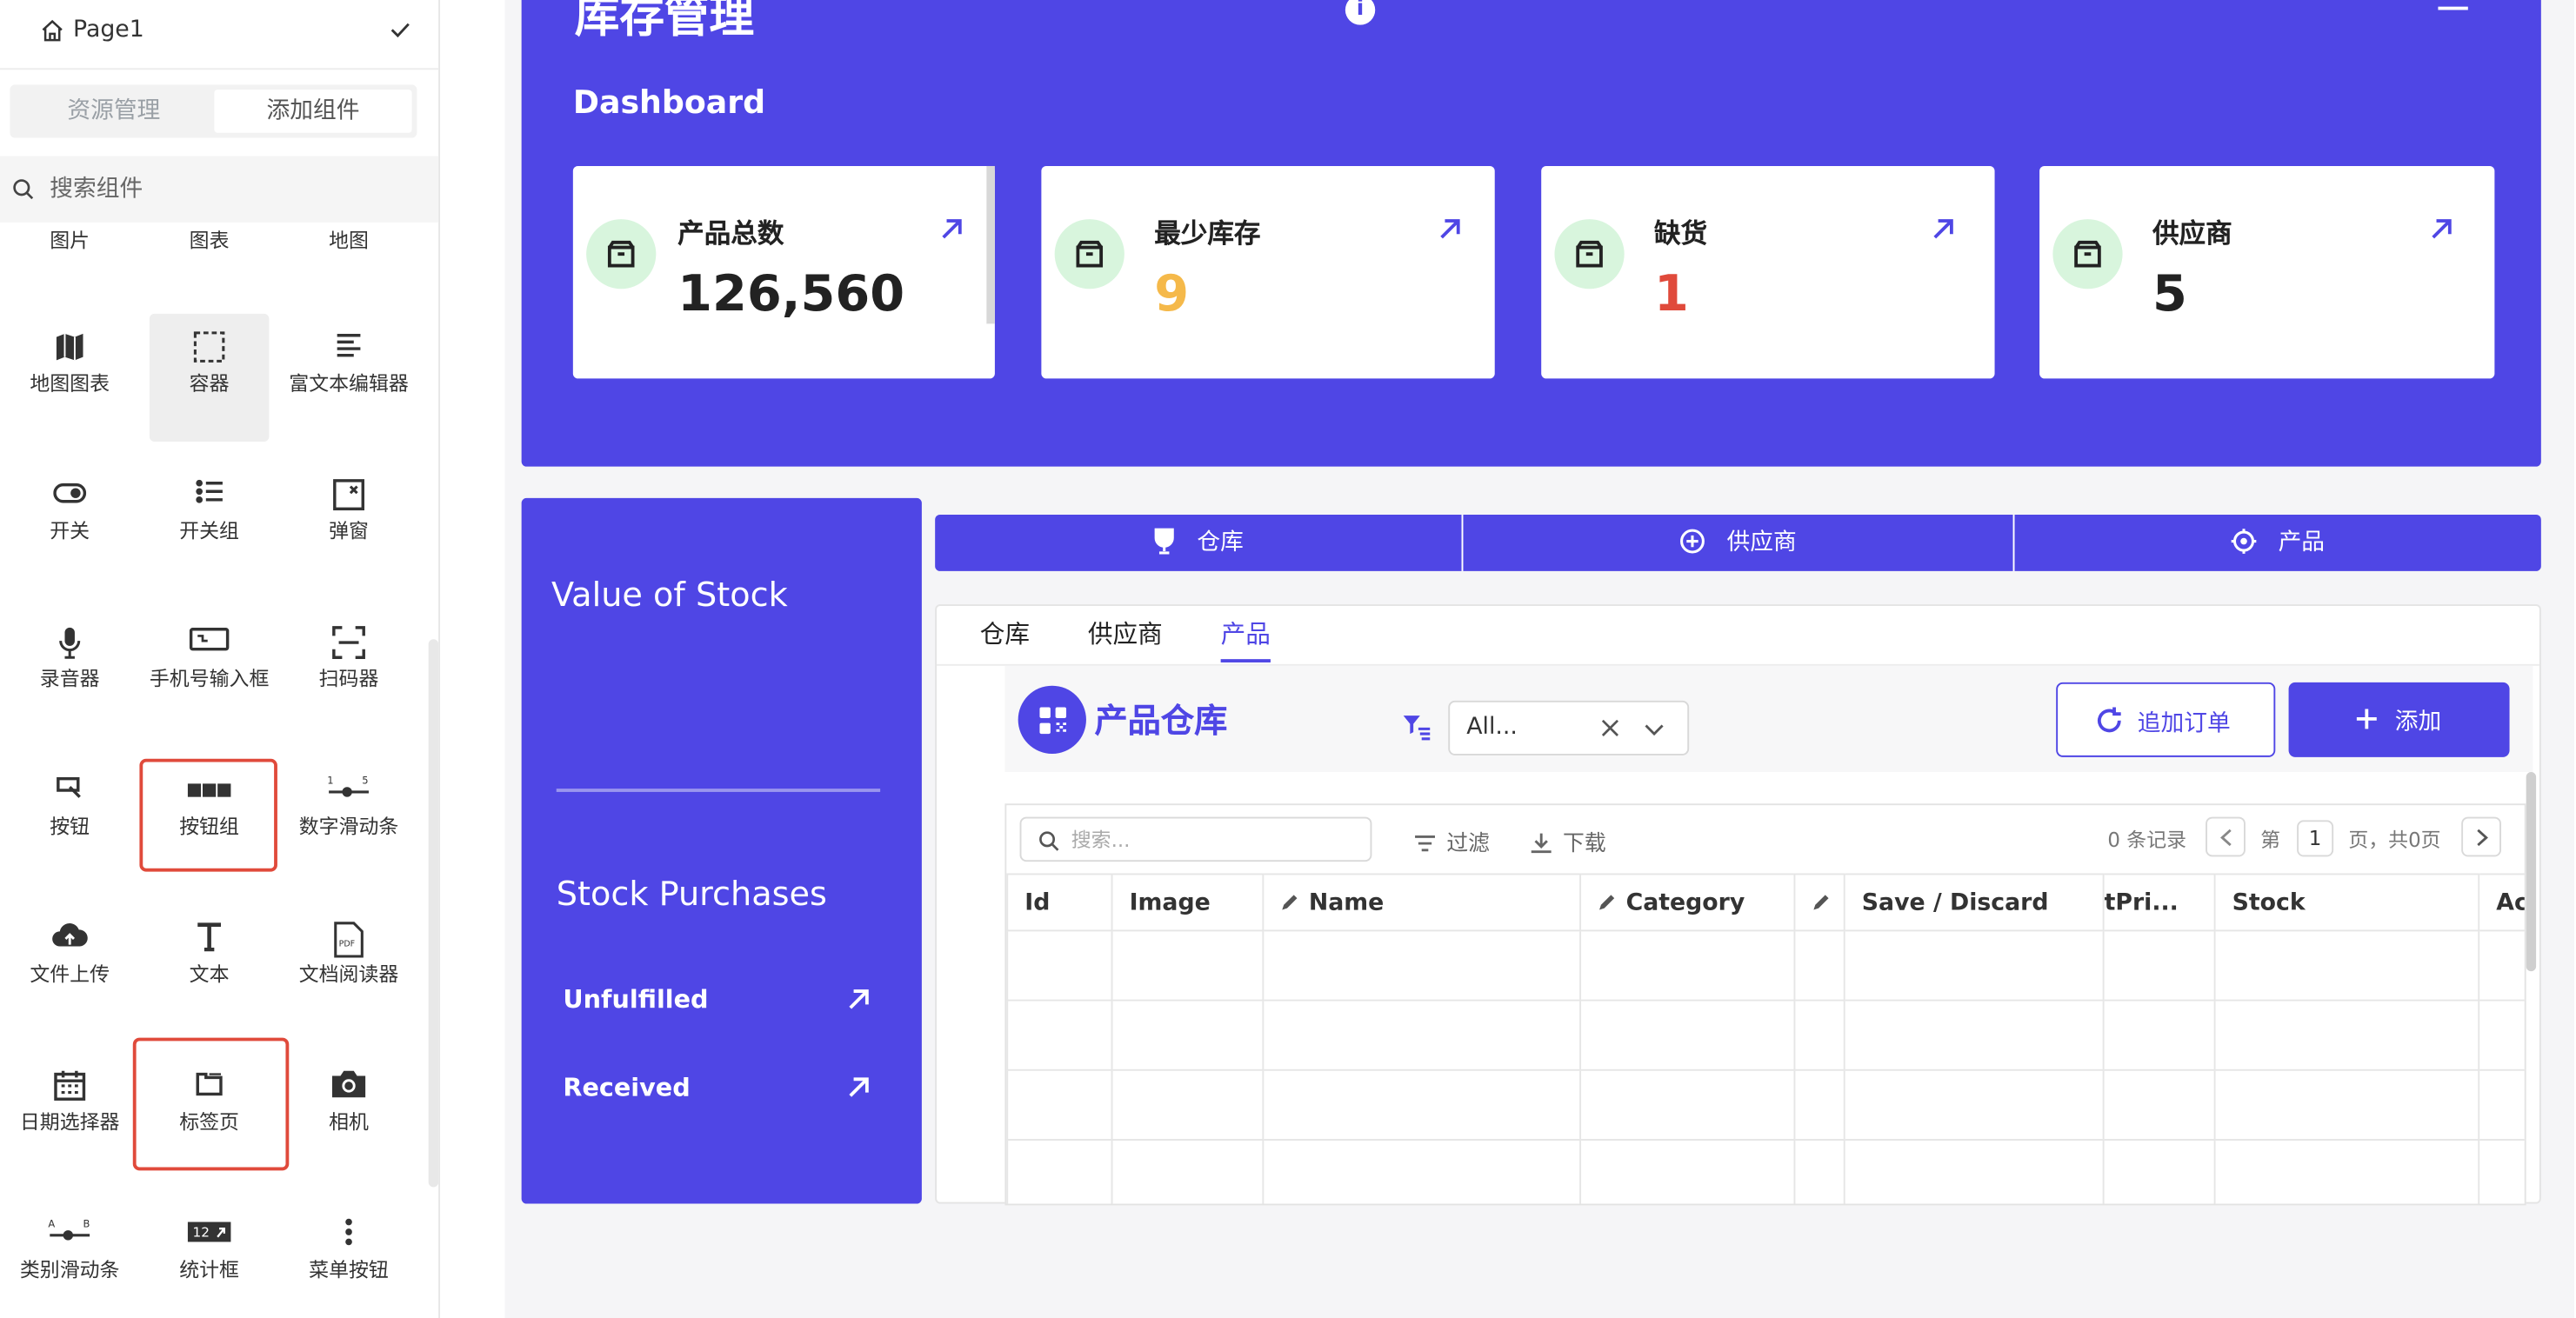 The width and height of the screenshot is (2576, 1318). I want to click on component-phone-input: 手机号输入框, so click(209, 660).